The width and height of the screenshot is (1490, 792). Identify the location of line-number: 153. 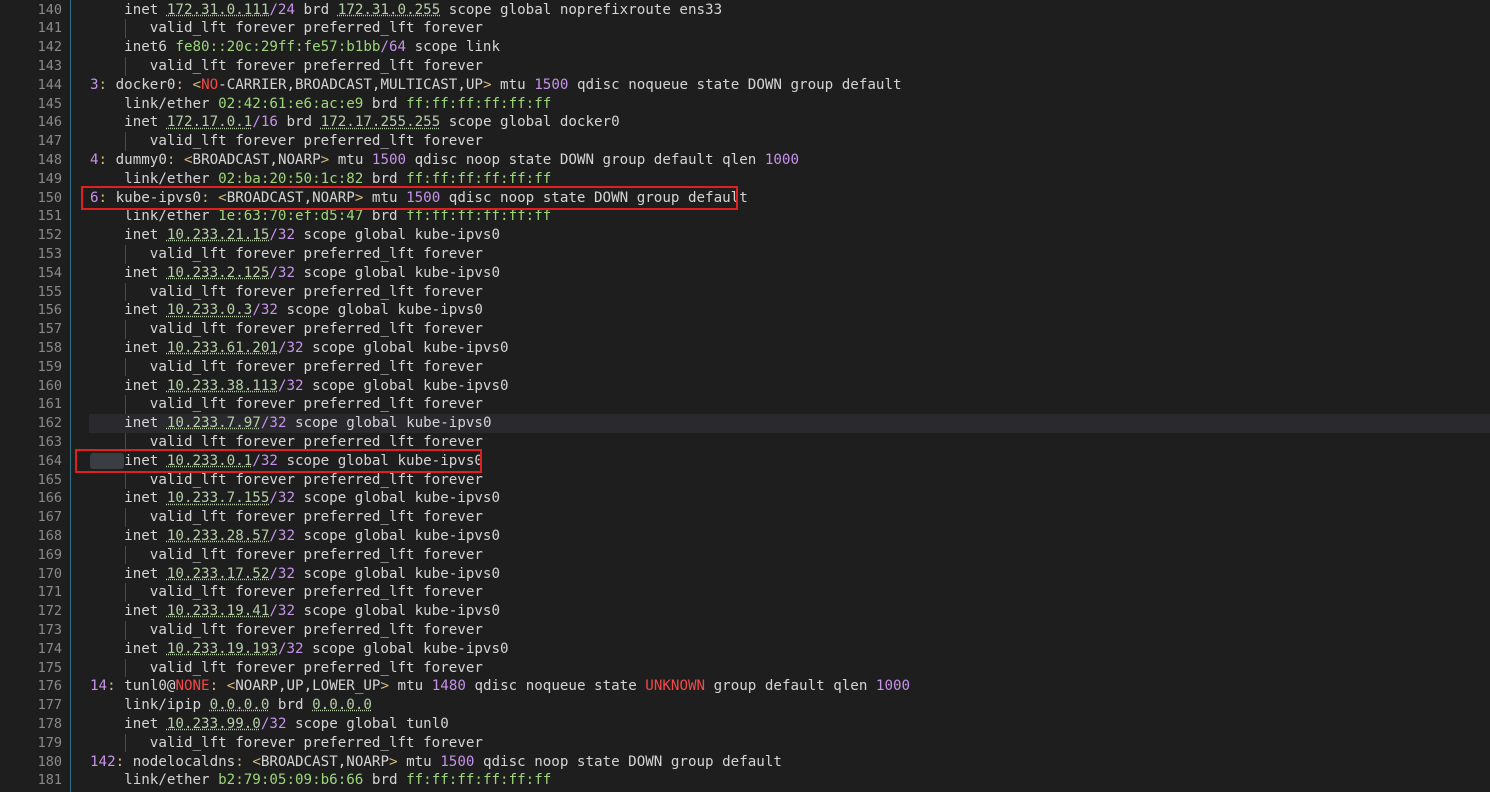
(49, 253).